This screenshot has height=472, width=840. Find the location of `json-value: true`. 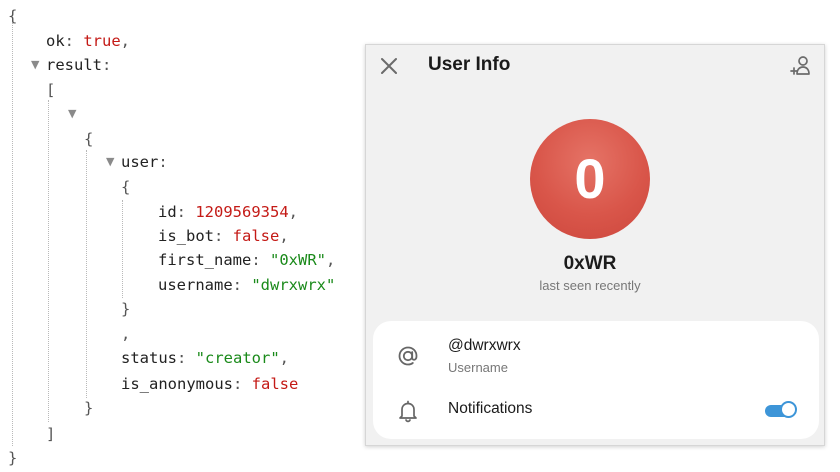

json-value: true is located at coordinates (102, 41).